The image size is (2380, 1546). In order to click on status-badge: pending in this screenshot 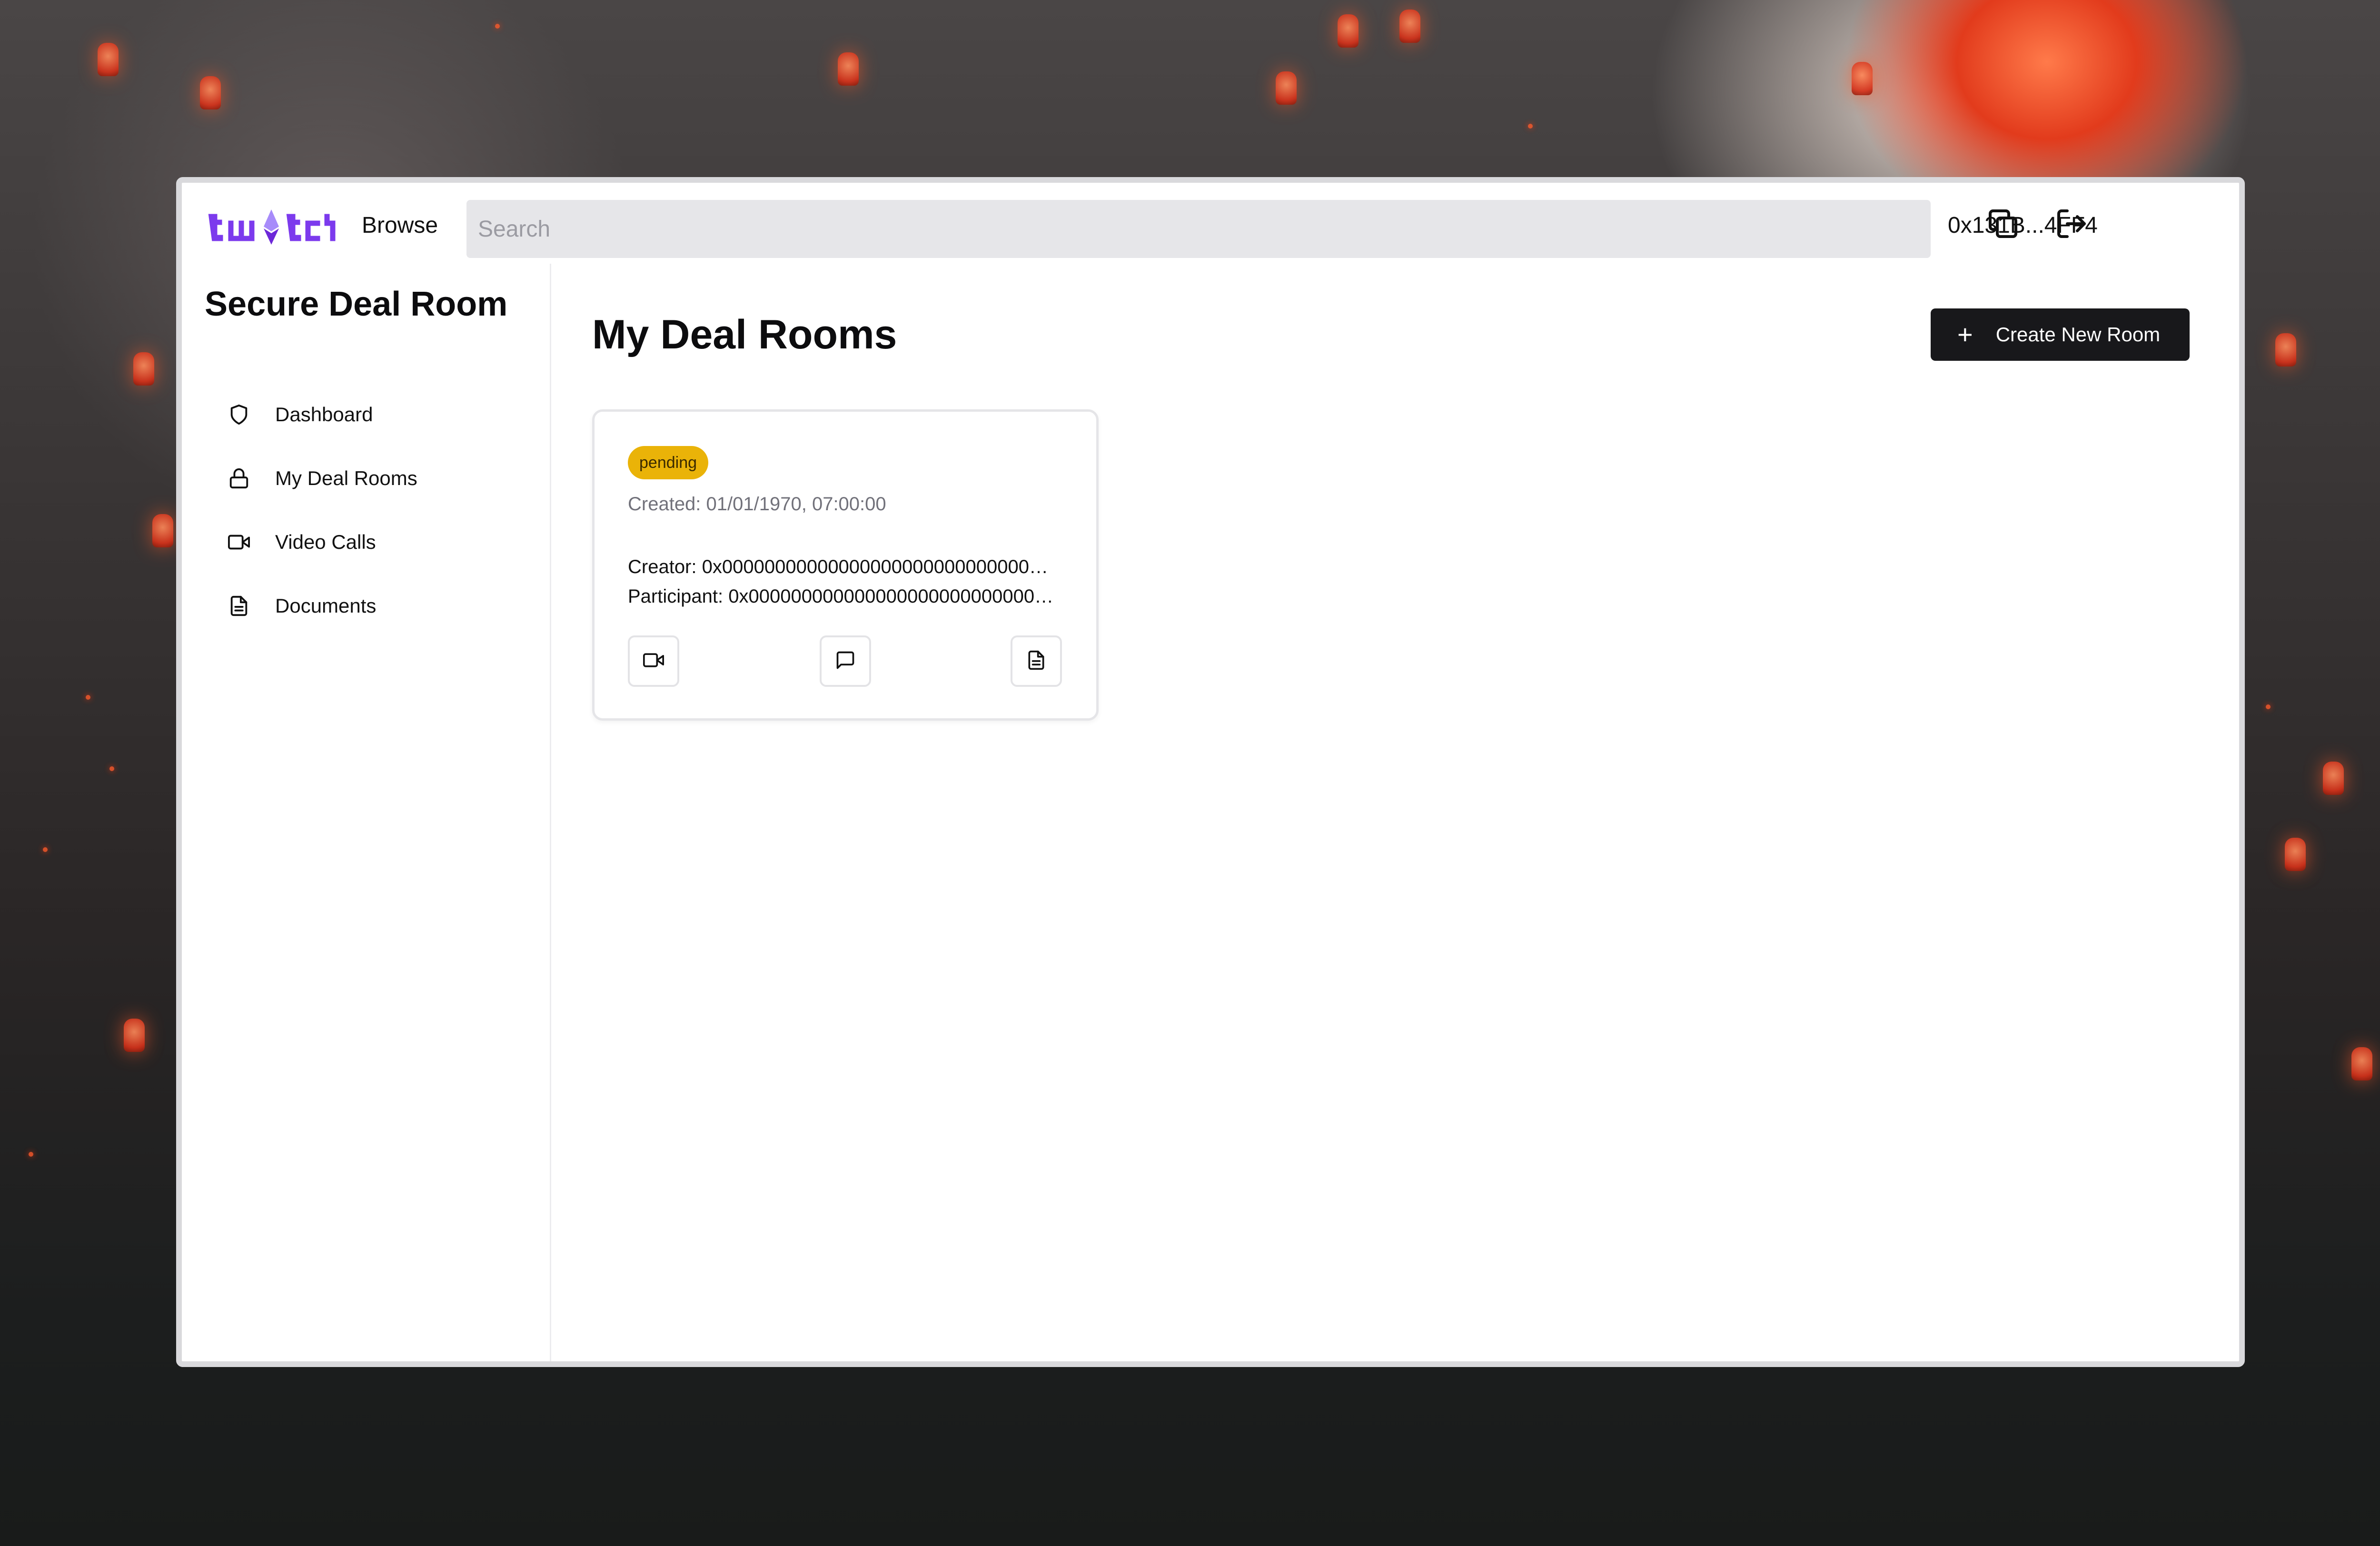, I will do `click(668, 462)`.